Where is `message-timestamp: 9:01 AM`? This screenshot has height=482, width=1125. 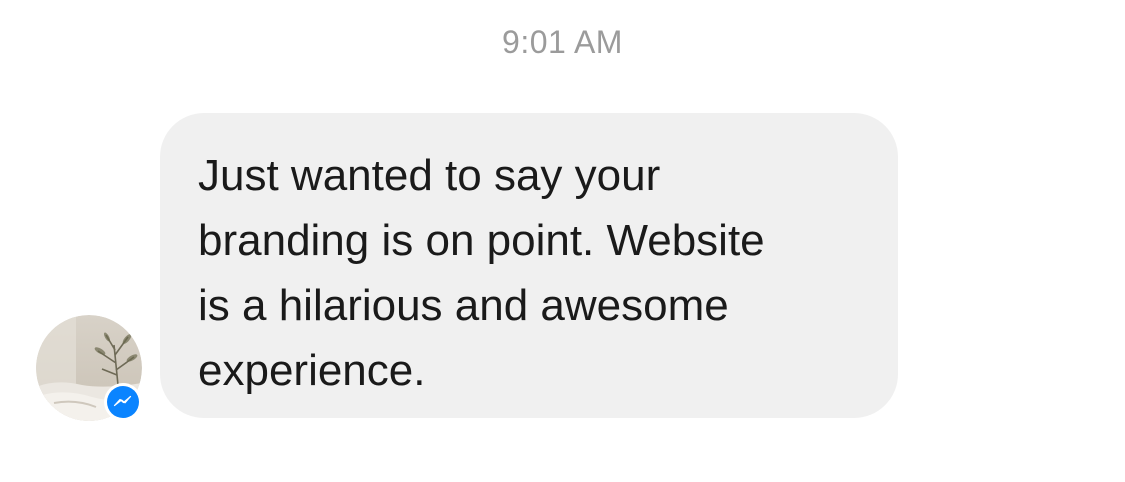 message-timestamp: 9:01 AM is located at coordinates (562, 42).